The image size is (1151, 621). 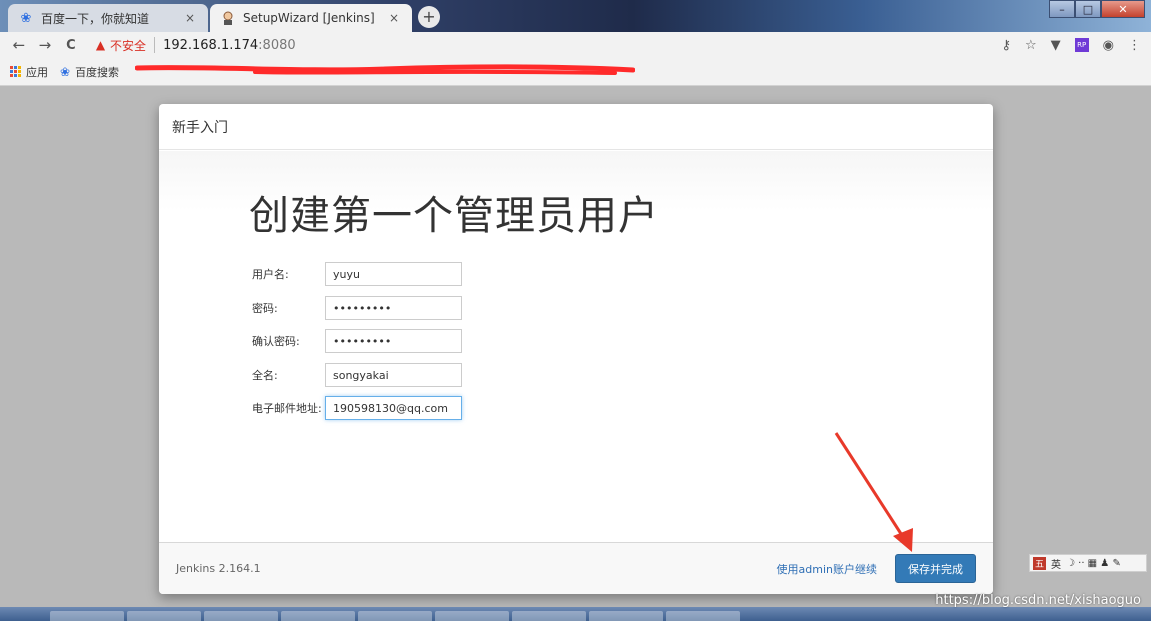 What do you see at coordinates (576, 568) in the screenshot?
I see `dialog-footer: Jenkins 2.164.1 使用admin账户继续 保存并完成` at bounding box center [576, 568].